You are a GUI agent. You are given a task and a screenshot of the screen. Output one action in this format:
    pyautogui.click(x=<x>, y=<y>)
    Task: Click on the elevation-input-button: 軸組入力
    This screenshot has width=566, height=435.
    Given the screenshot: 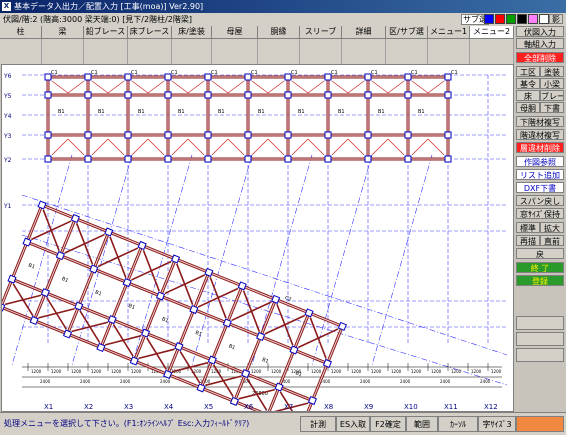 What is the action you would take?
    pyautogui.click(x=540, y=43)
    